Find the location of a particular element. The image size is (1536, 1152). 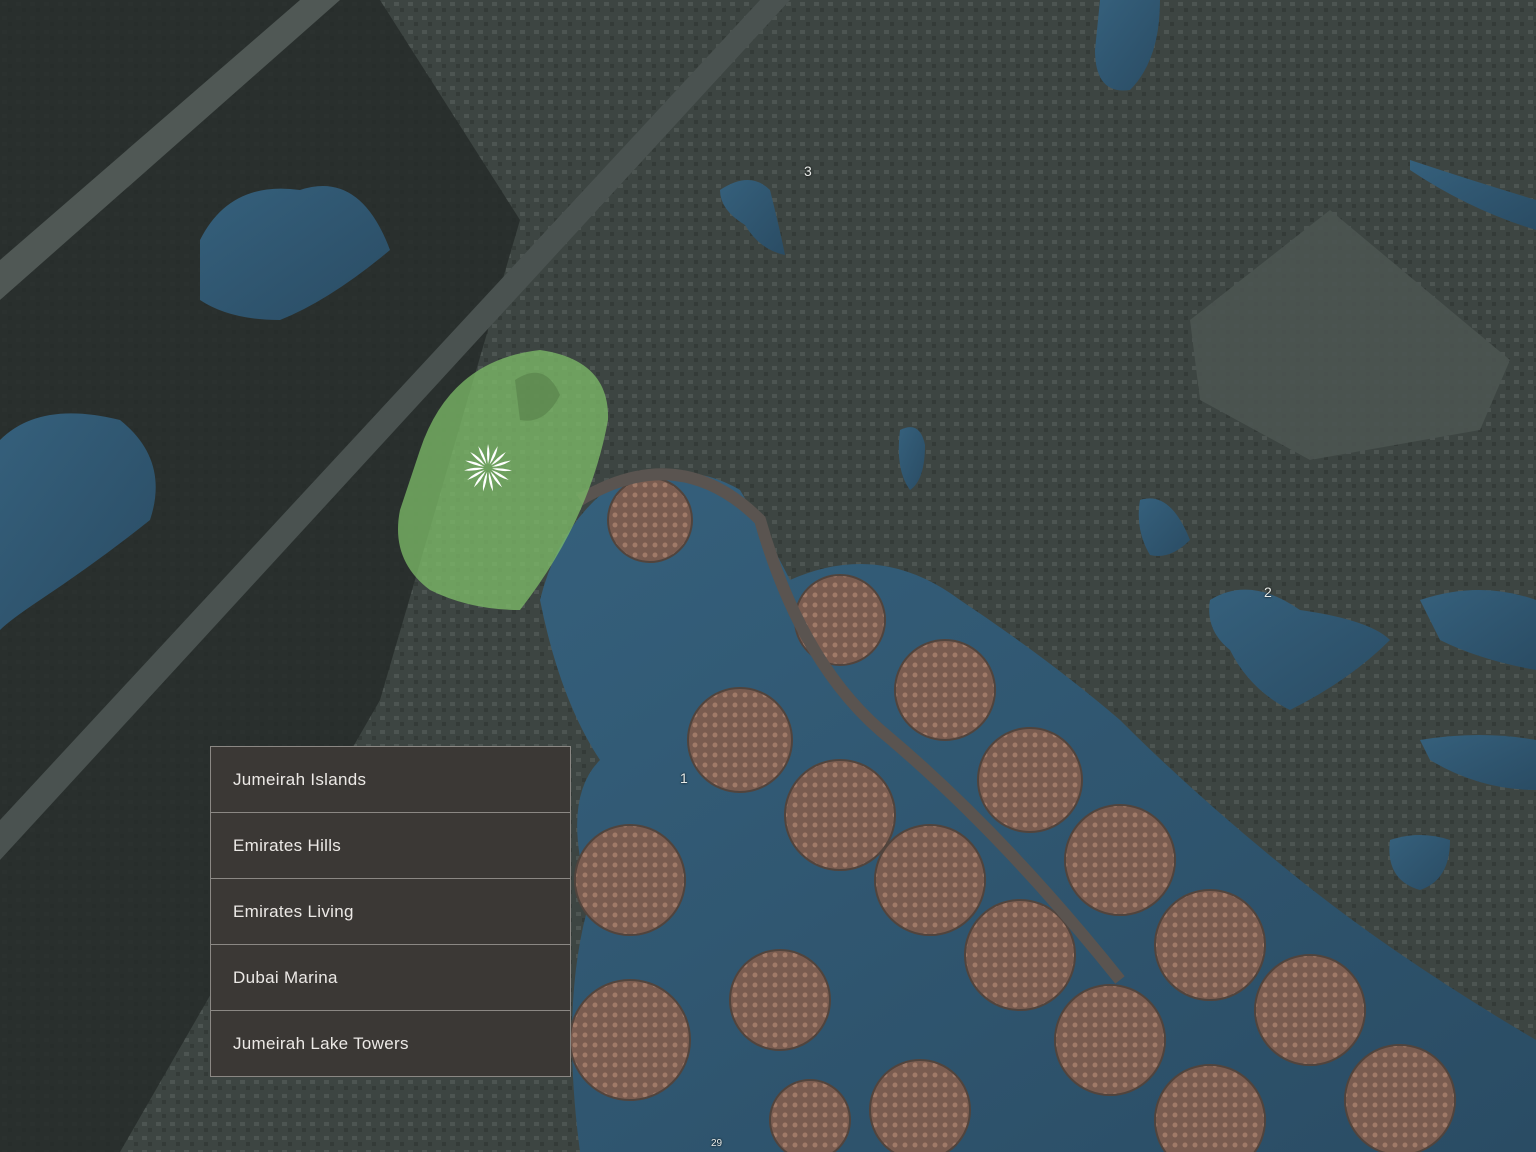

map-marker-2: 2 is located at coordinates (1268, 592).